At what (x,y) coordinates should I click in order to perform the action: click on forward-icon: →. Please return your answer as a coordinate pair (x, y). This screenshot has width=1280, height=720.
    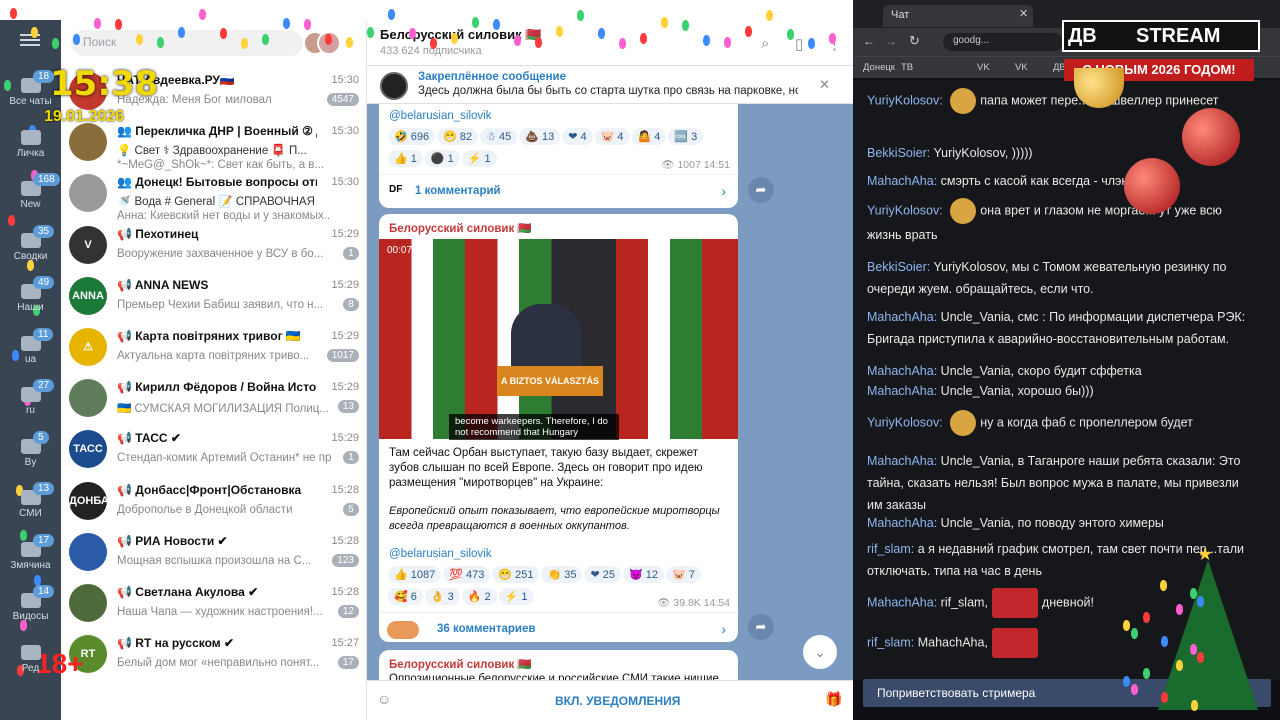
    Looking at the image, I should click on (891, 41).